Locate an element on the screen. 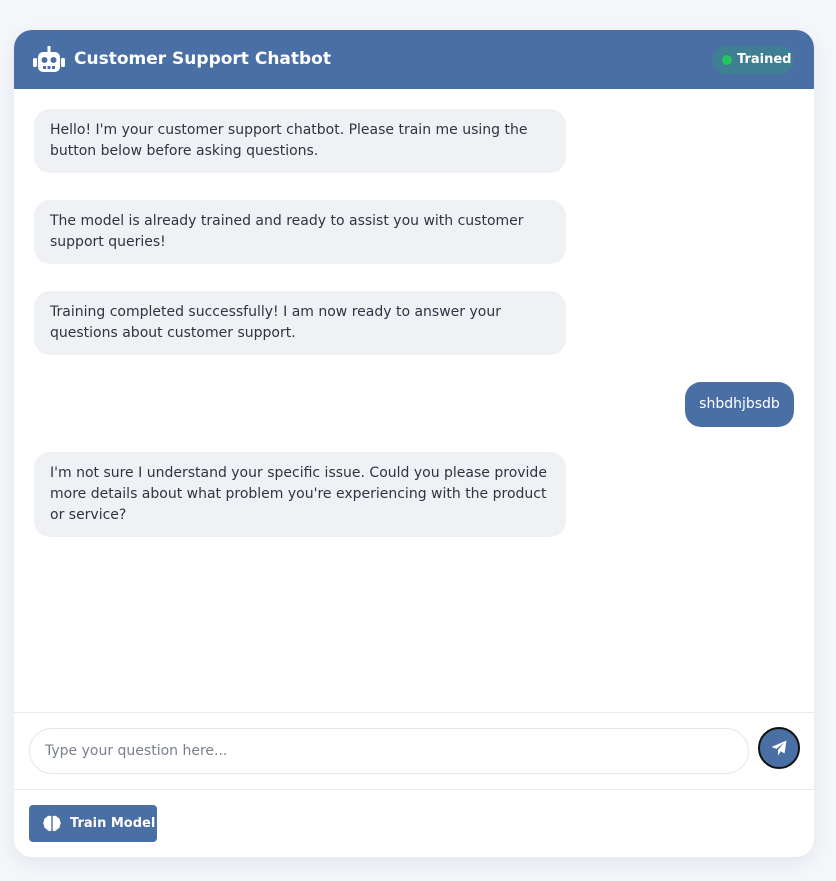 The height and width of the screenshot is (881, 836). status-label: Trained is located at coordinates (764, 59).